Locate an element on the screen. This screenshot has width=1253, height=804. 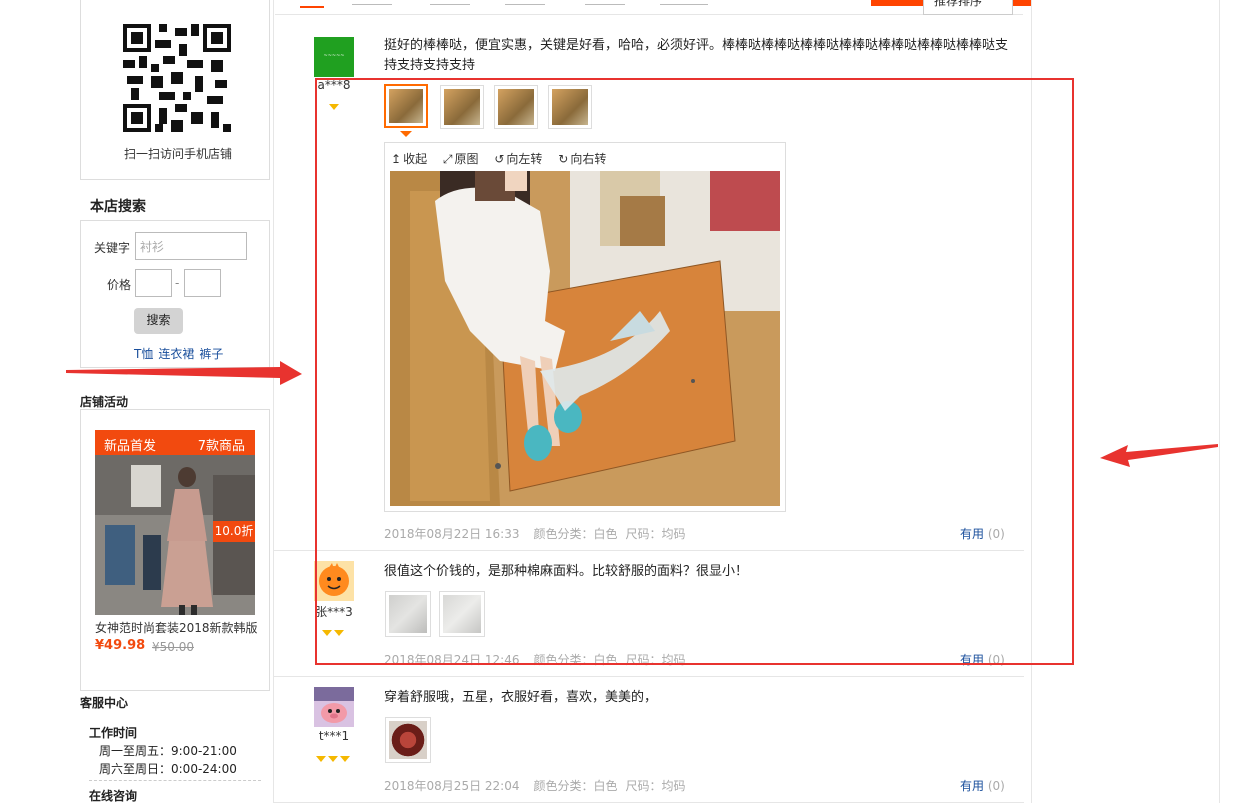
right-column-border is located at coordinates (1219, 401).